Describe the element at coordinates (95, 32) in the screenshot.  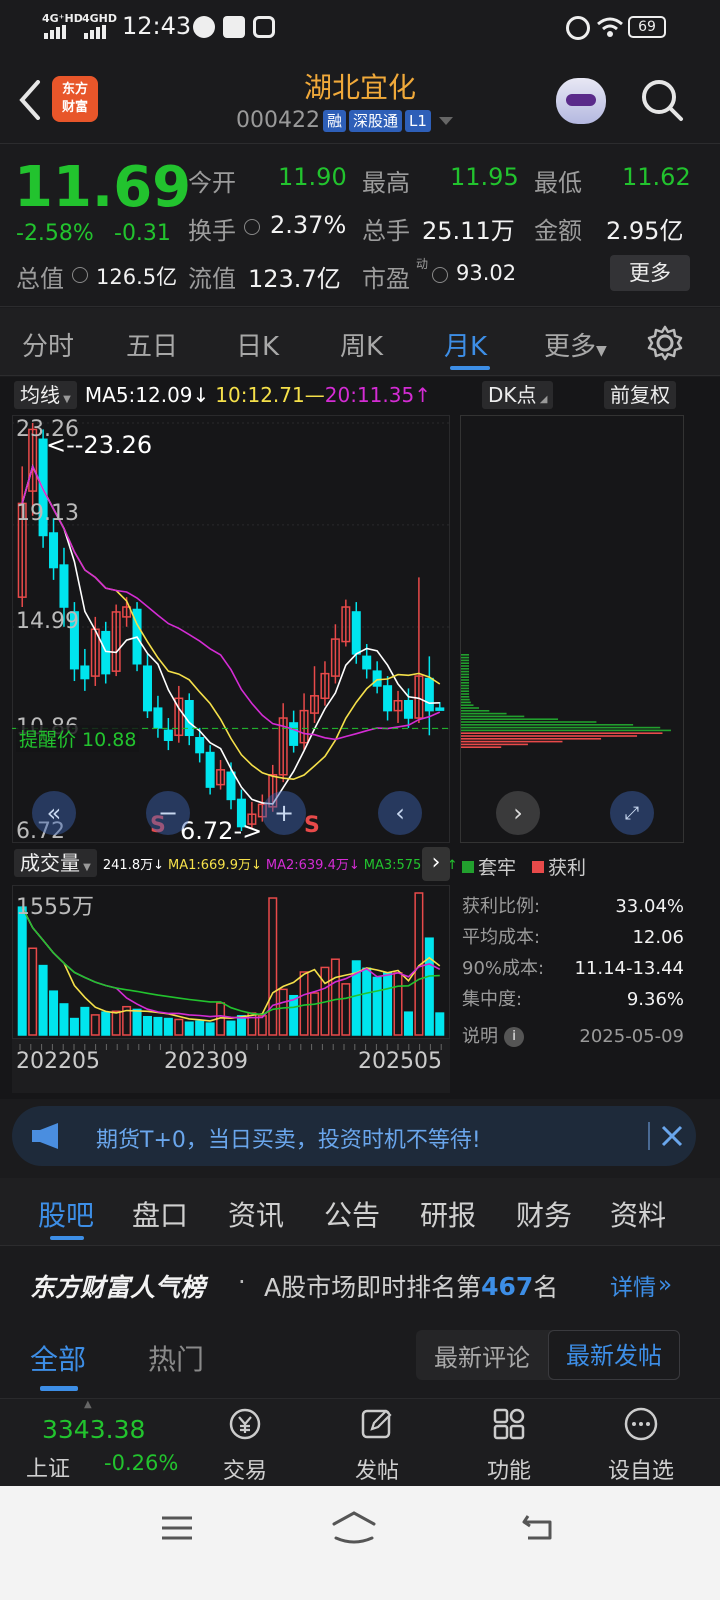
I see `signal-icon` at that location.